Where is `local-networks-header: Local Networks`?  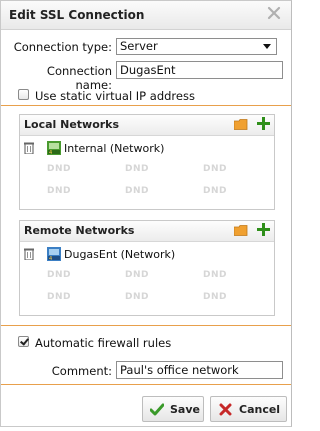 local-networks-header: Local Networks is located at coordinates (147, 125).